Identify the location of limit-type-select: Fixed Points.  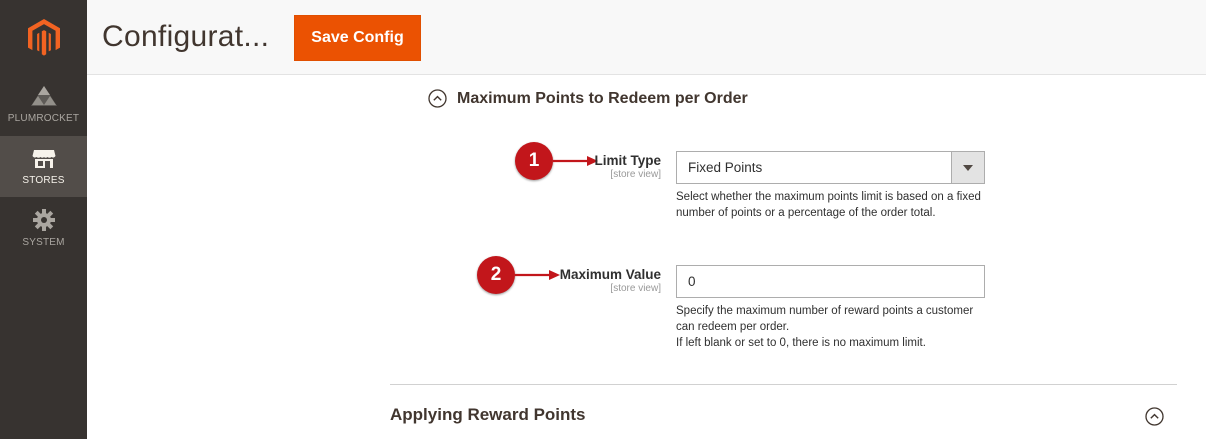
(830, 167).